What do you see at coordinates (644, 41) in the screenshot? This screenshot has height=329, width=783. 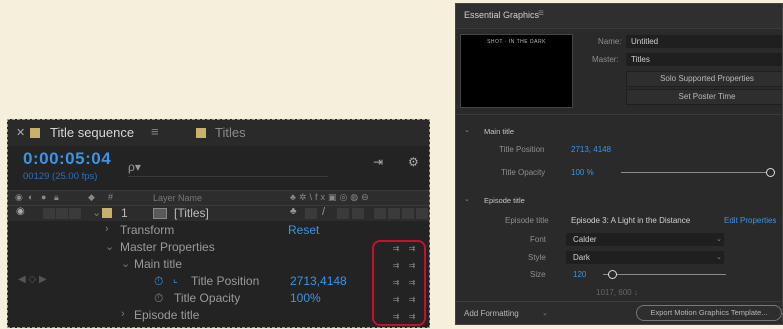 I see `name-value: Untitled` at bounding box center [644, 41].